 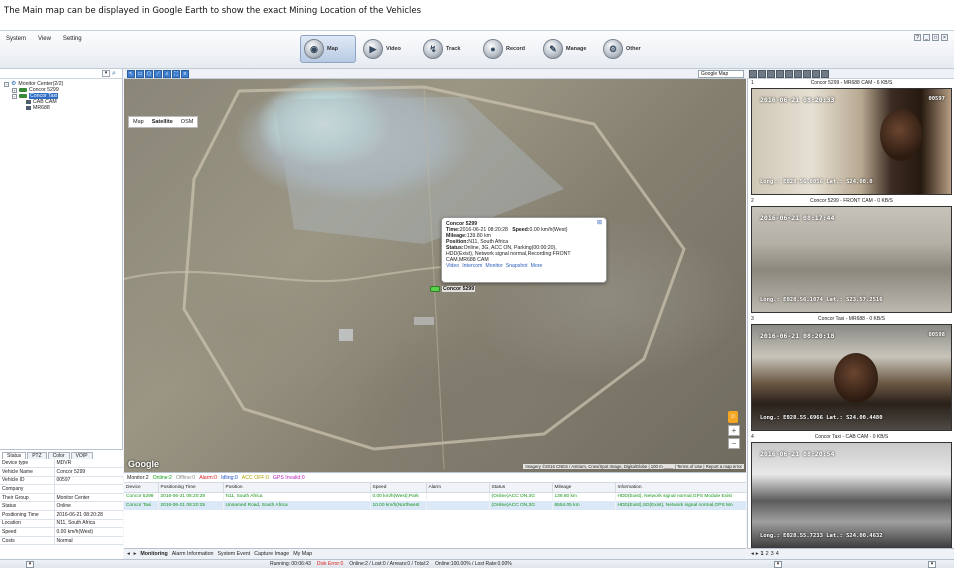 What do you see at coordinates (733, 417) in the screenshot?
I see `pegman-icon: ☺` at bounding box center [733, 417].